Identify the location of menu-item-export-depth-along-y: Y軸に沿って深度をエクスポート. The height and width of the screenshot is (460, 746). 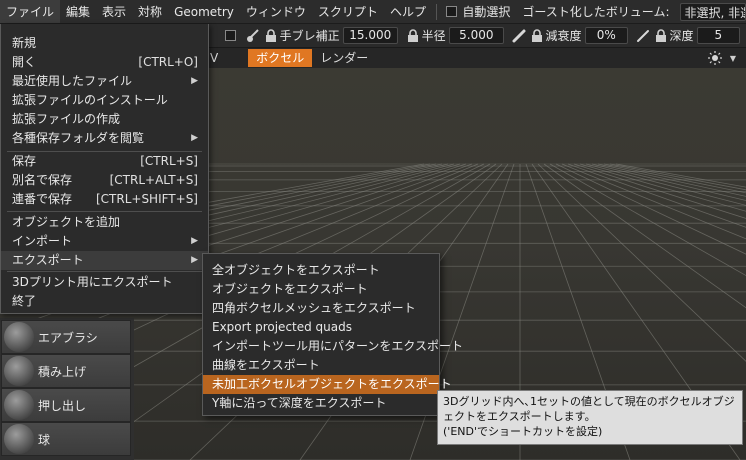
(321, 403).